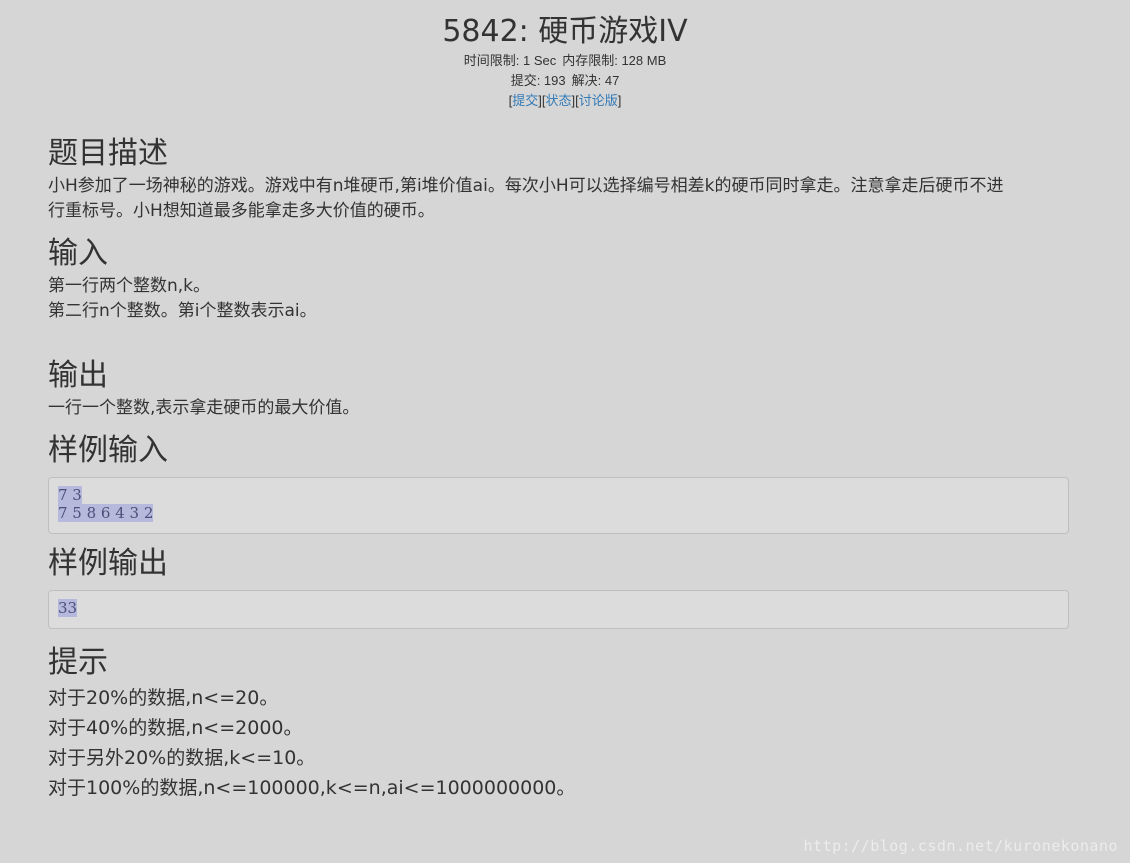  What do you see at coordinates (78, 375) in the screenshot?
I see `output-heading: 输出` at bounding box center [78, 375].